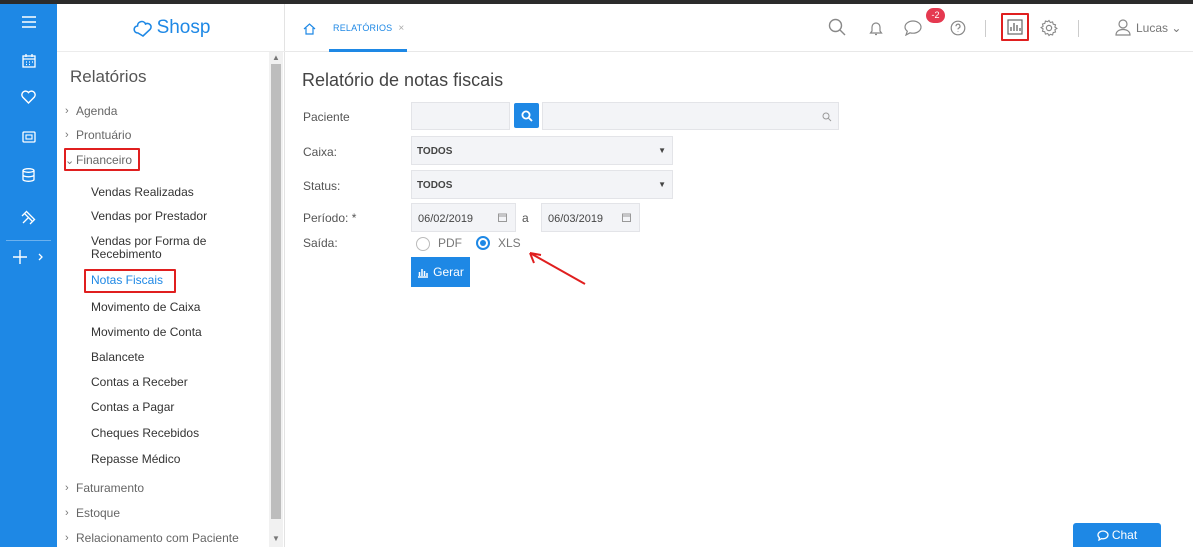 The width and height of the screenshot is (1193, 547). Describe the element at coordinates (152, 538) in the screenshot. I see `sidebar-item-relacionamento: › Relacionamento com Paciente` at that location.